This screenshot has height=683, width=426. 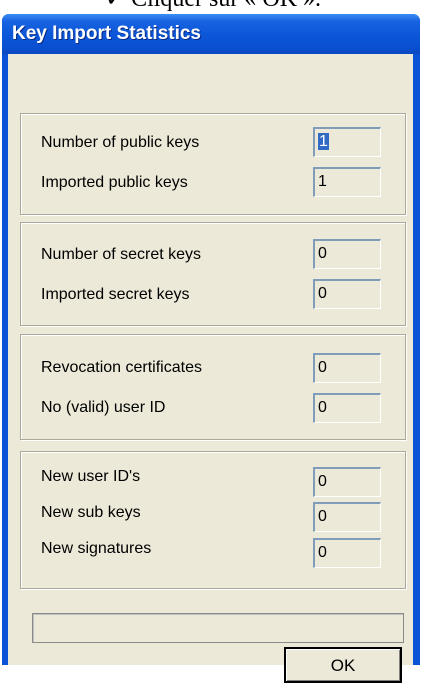 What do you see at coordinates (347, 182) in the screenshot?
I see `imported-public-keys-field: 1` at bounding box center [347, 182].